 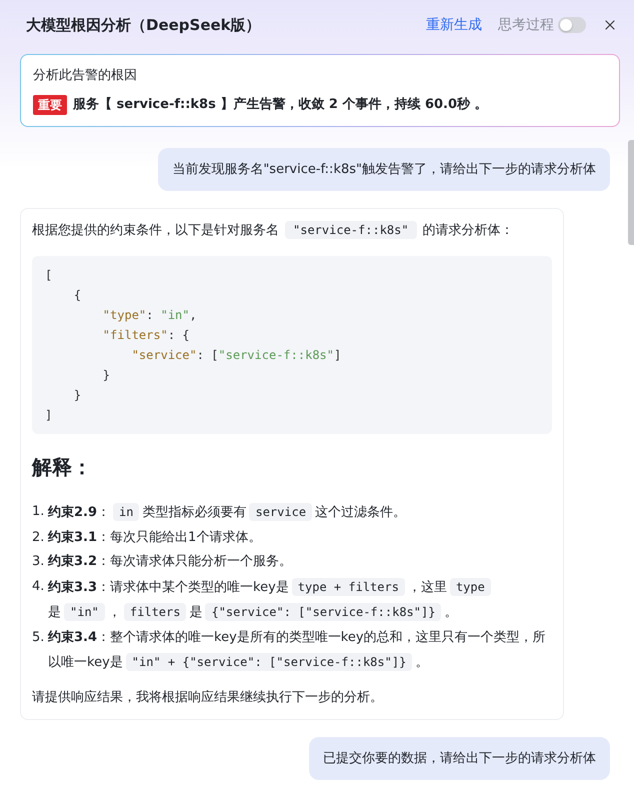 I want to click on list-item-text: 约束2.9： in 类型指标必须要有 service 这个过滤条件。, so click(x=228, y=512).